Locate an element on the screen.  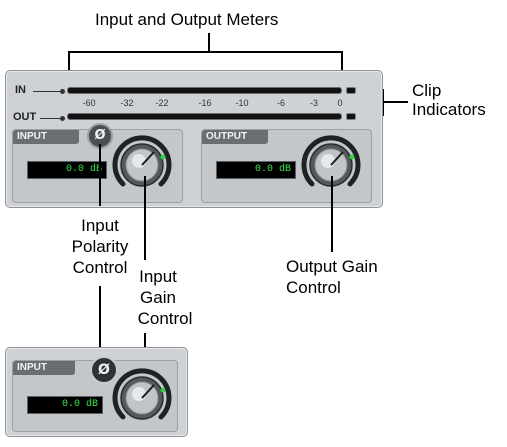
clip-callout-line1: Clip is located at coordinates (427, 90).